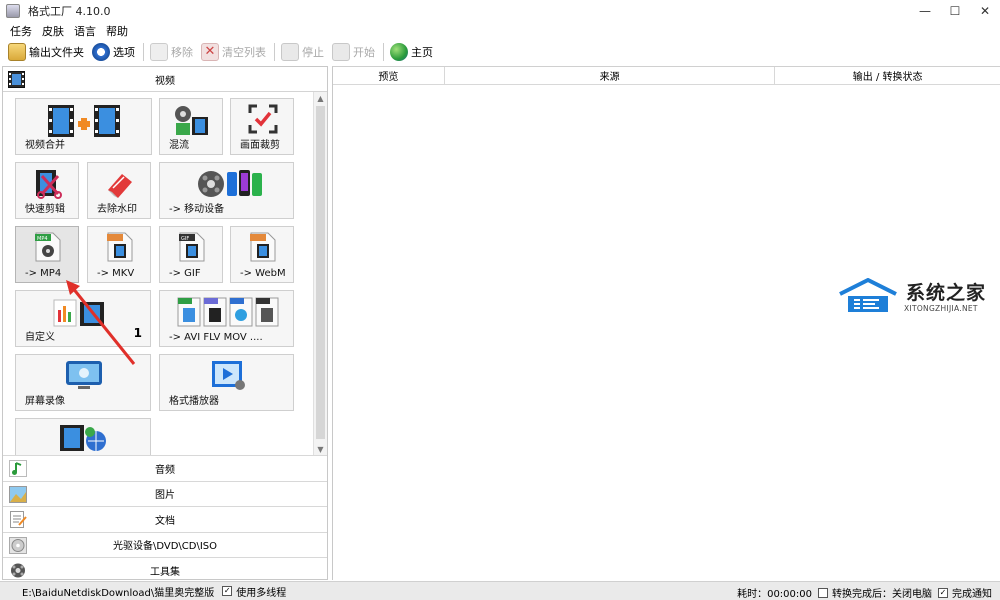 The image size is (1000, 600). What do you see at coordinates (192, 247) in the screenshot?
I see `gif-file-icon: GIF` at bounding box center [192, 247].